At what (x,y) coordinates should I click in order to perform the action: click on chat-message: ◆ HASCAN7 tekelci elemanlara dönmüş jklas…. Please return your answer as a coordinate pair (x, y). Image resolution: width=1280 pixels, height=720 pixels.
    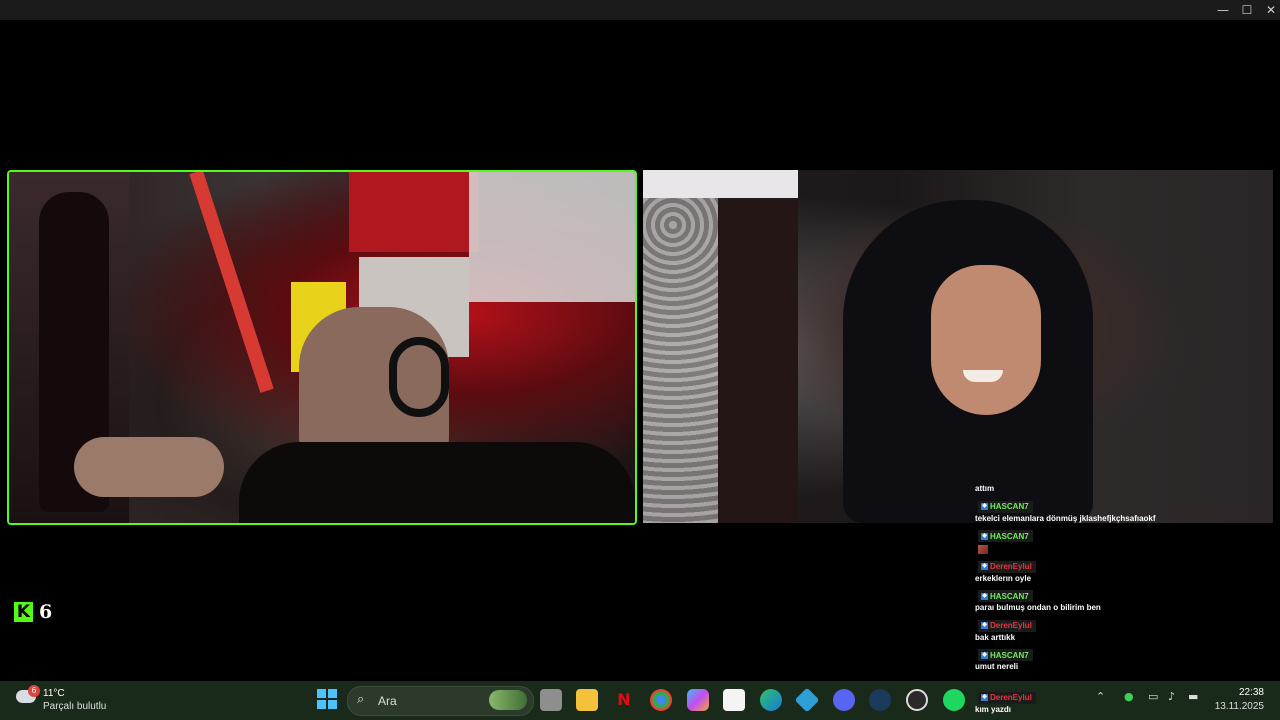
    Looking at the image, I should click on (1075, 509).